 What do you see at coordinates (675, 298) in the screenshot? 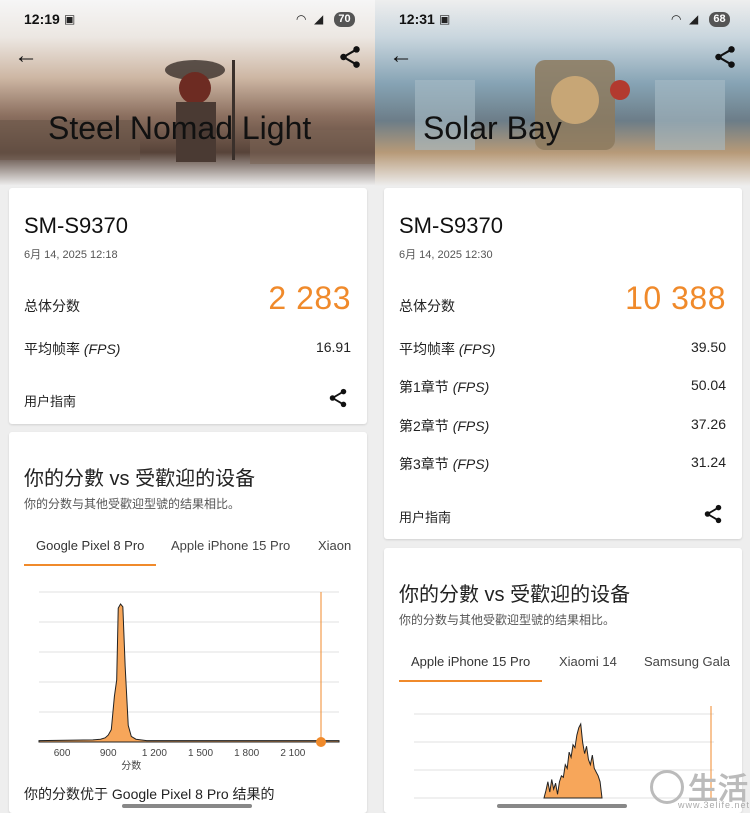
I see `total-score-value: 10 388` at bounding box center [675, 298].